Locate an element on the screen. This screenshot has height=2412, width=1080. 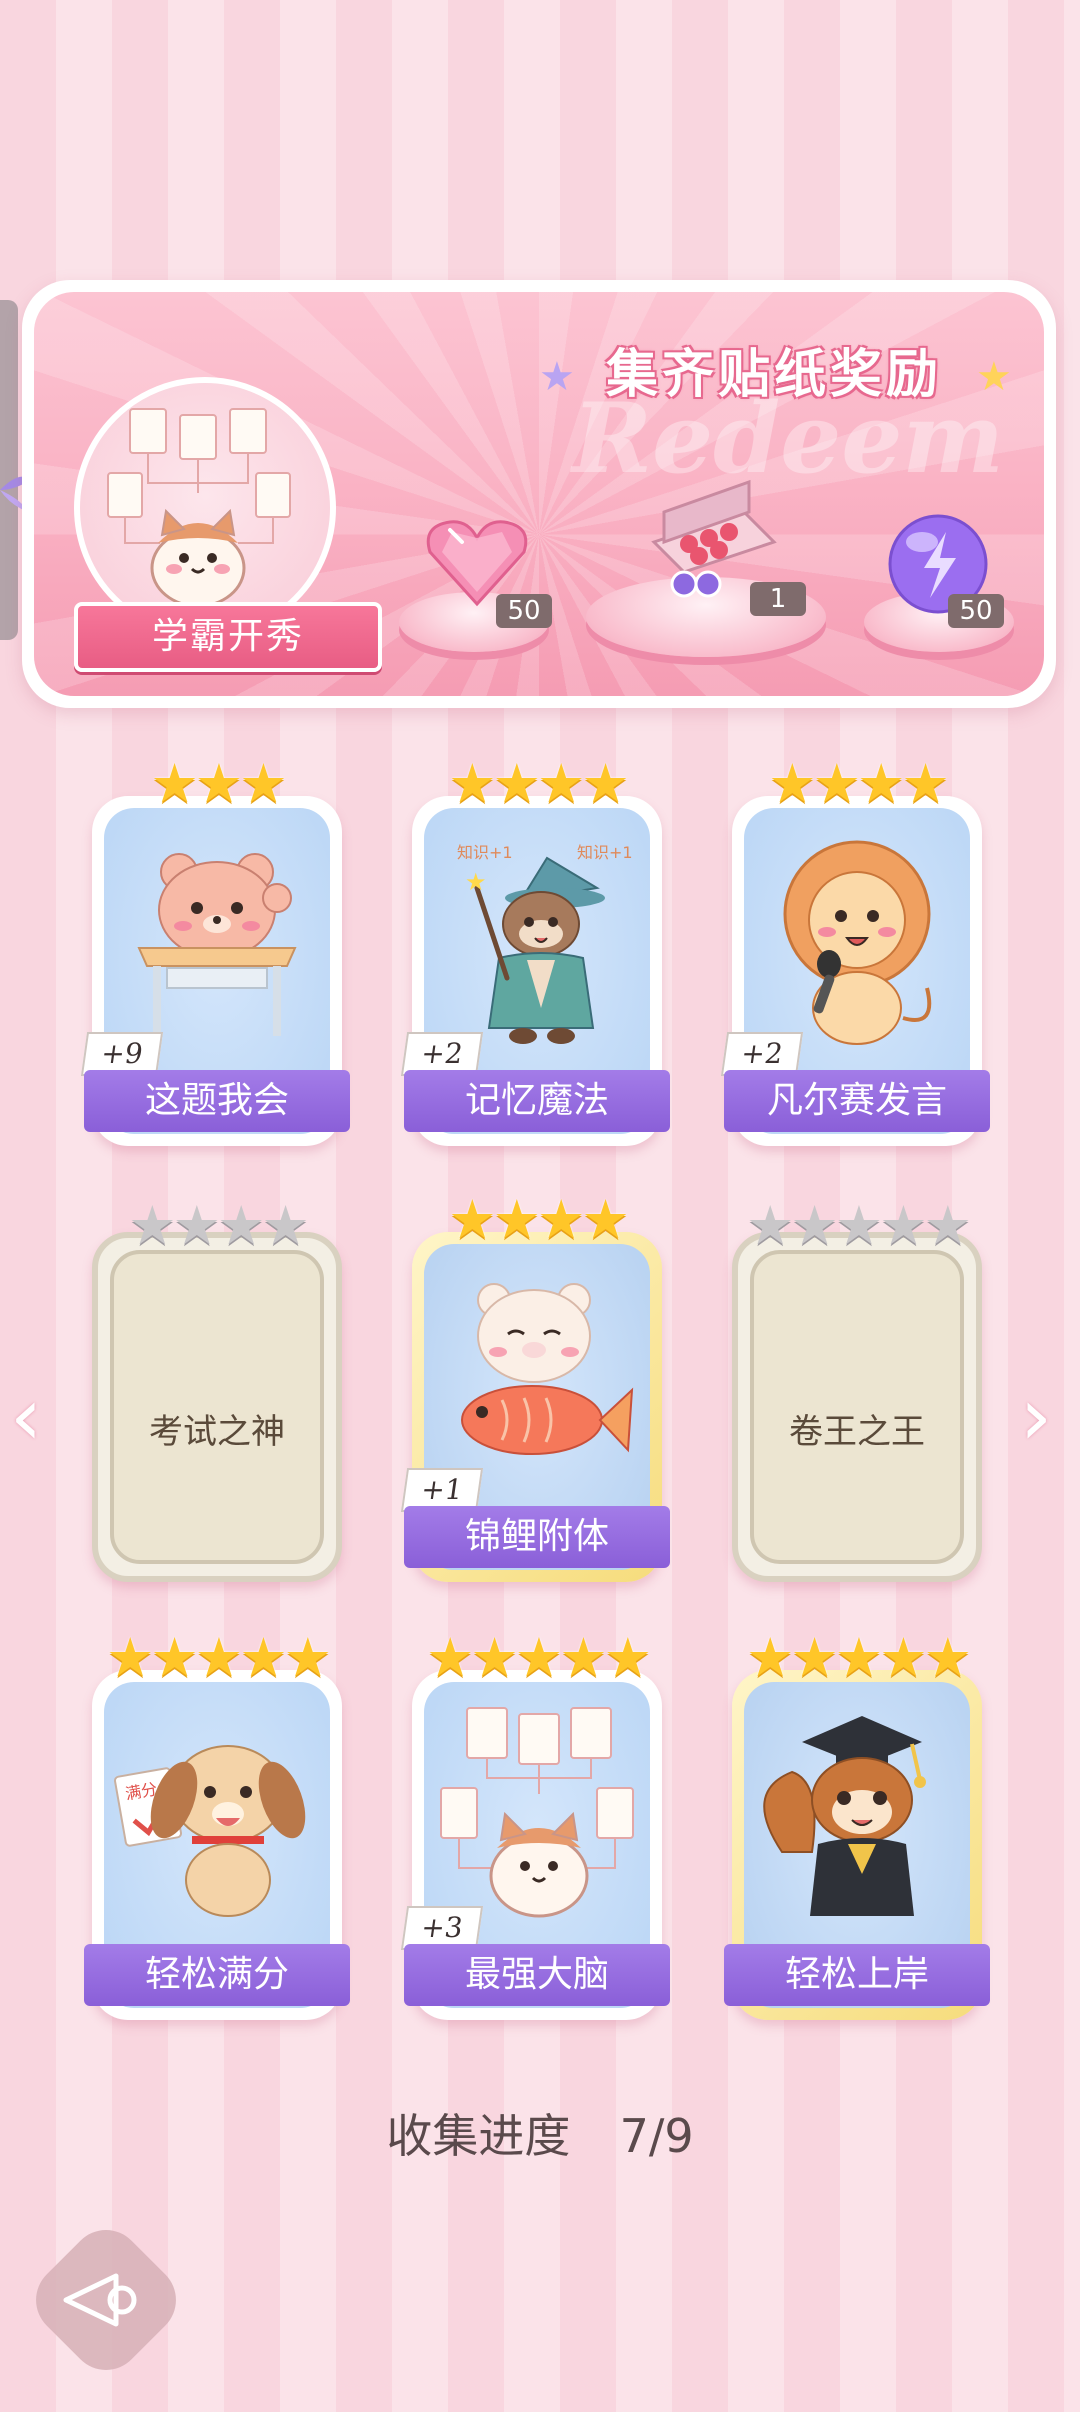
sticker-card: ★★★★ +2 凡尔赛发言 is located at coordinates (855, 949).